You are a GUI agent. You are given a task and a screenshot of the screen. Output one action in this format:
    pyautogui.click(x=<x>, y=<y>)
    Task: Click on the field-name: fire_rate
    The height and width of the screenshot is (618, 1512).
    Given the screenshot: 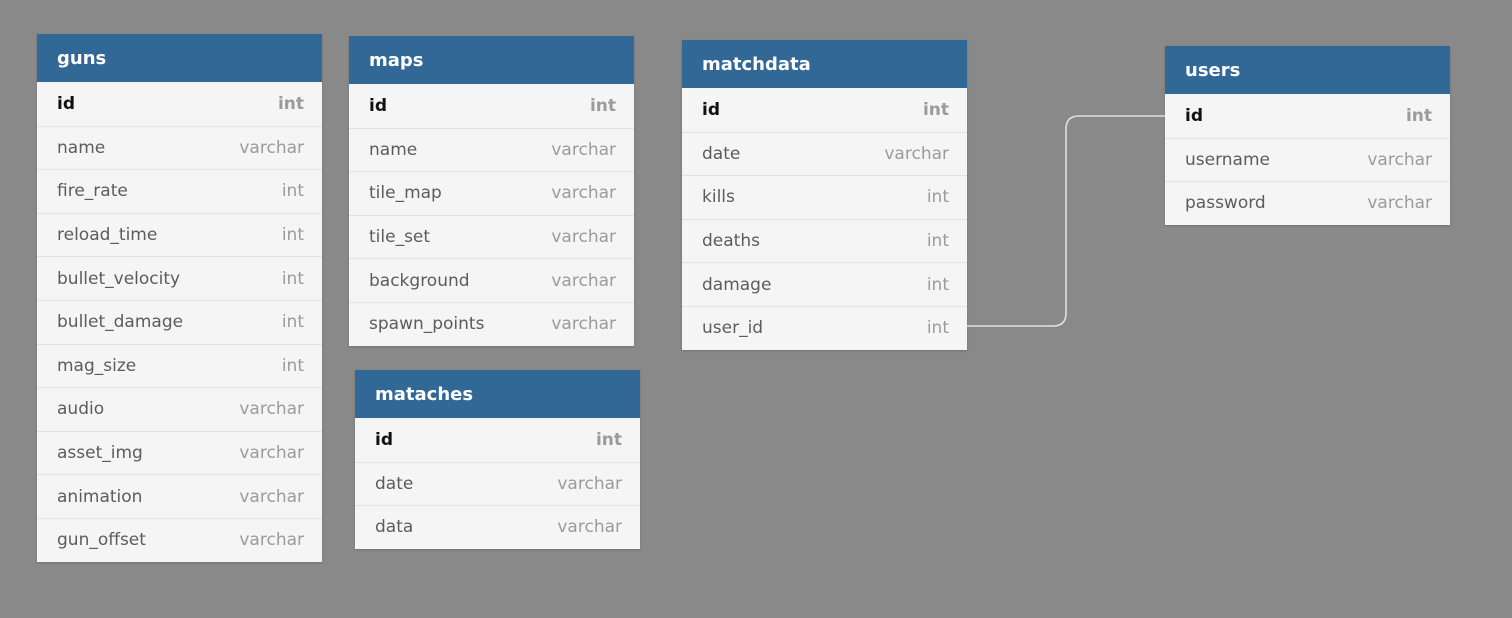 What is the action you would take?
    pyautogui.click(x=92, y=191)
    